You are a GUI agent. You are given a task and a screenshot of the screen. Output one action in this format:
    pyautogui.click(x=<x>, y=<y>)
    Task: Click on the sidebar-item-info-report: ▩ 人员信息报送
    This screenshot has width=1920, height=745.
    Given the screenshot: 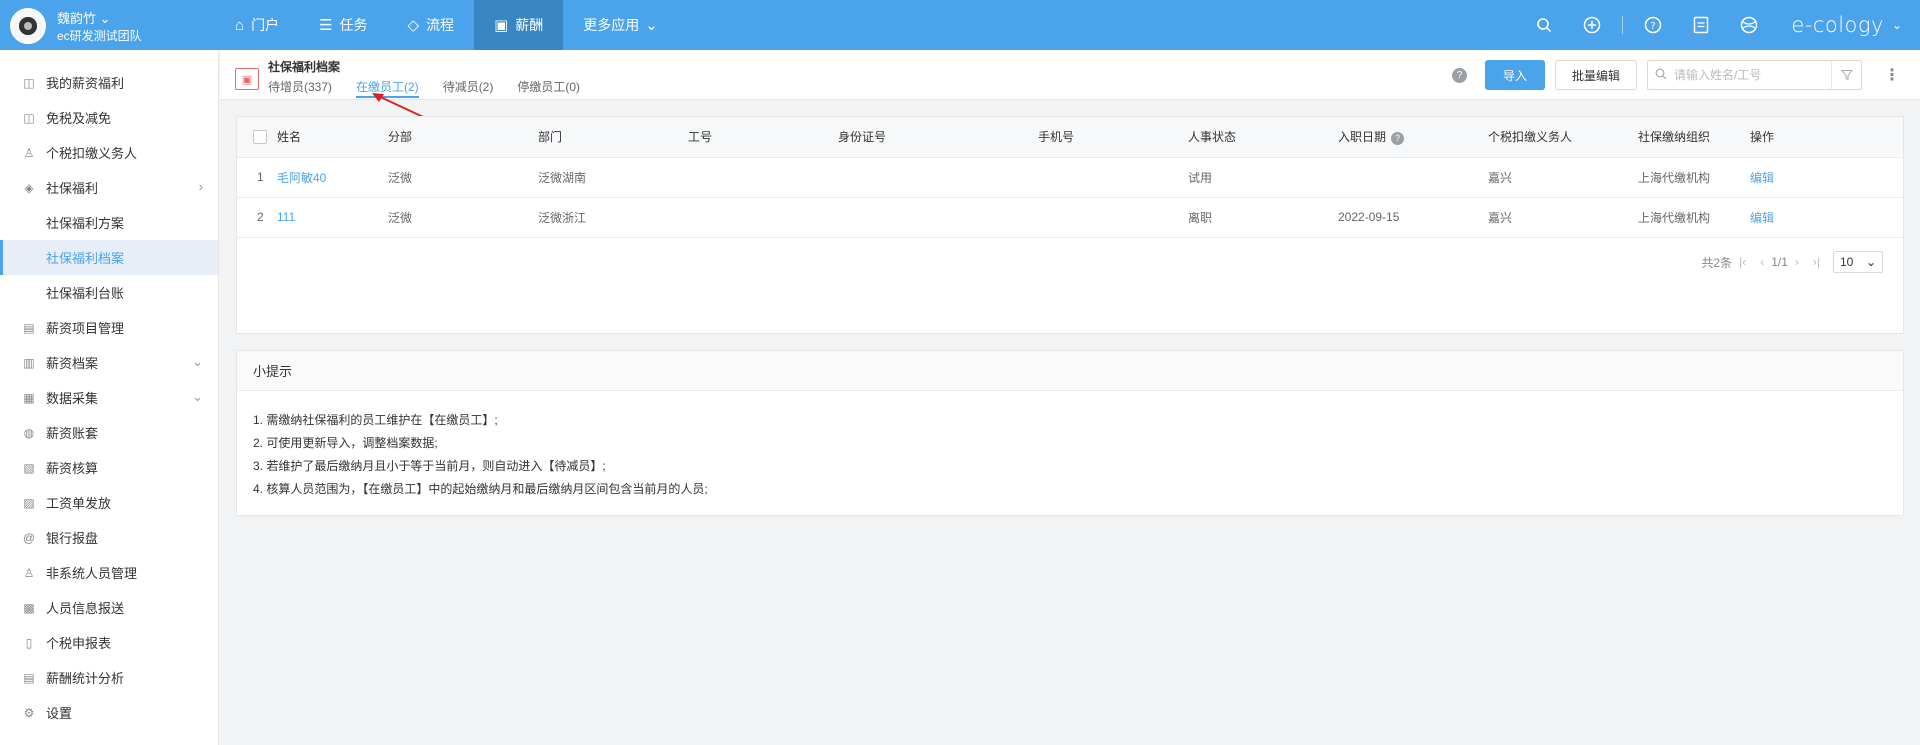 What is the action you would take?
    pyautogui.click(x=109, y=607)
    